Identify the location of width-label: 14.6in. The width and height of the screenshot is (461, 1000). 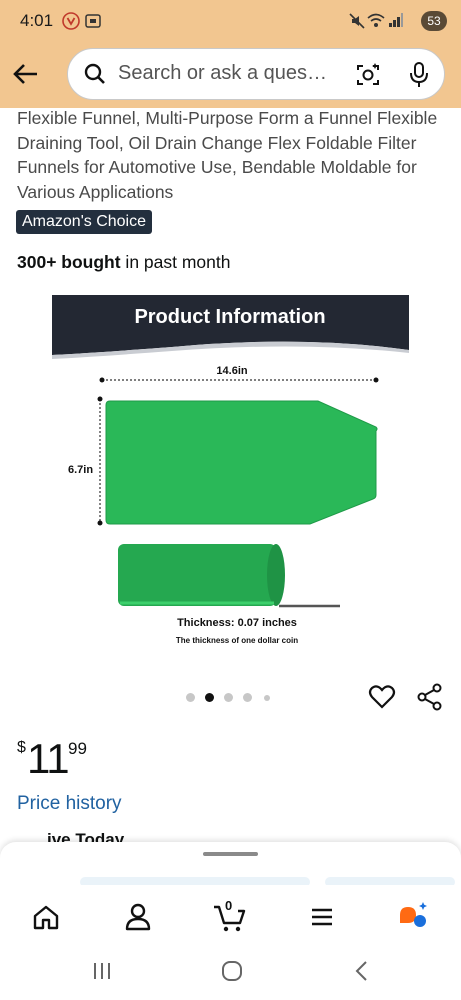
(231, 371).